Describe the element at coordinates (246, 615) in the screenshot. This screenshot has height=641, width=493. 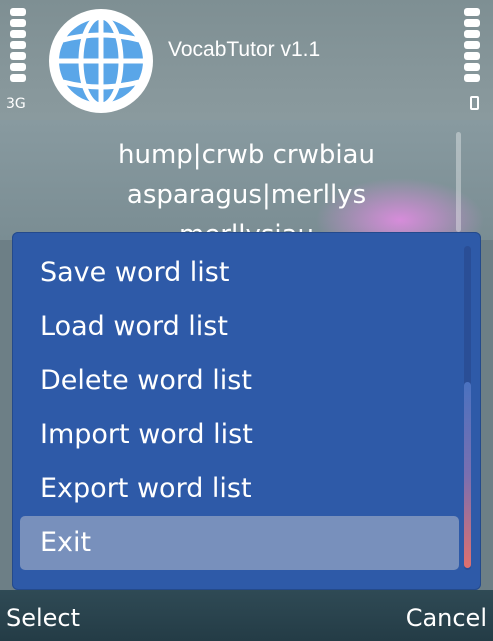
I see `softkey-bar: Select Cancel` at that location.